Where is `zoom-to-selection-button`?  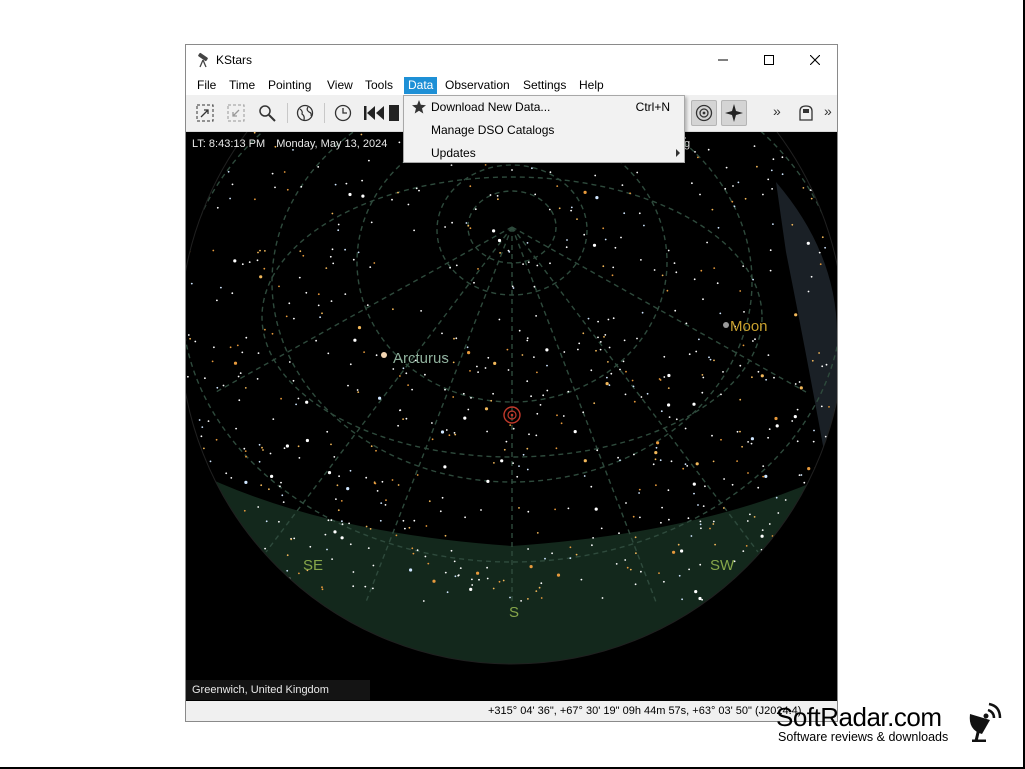 zoom-to-selection-button is located at coordinates (205, 113).